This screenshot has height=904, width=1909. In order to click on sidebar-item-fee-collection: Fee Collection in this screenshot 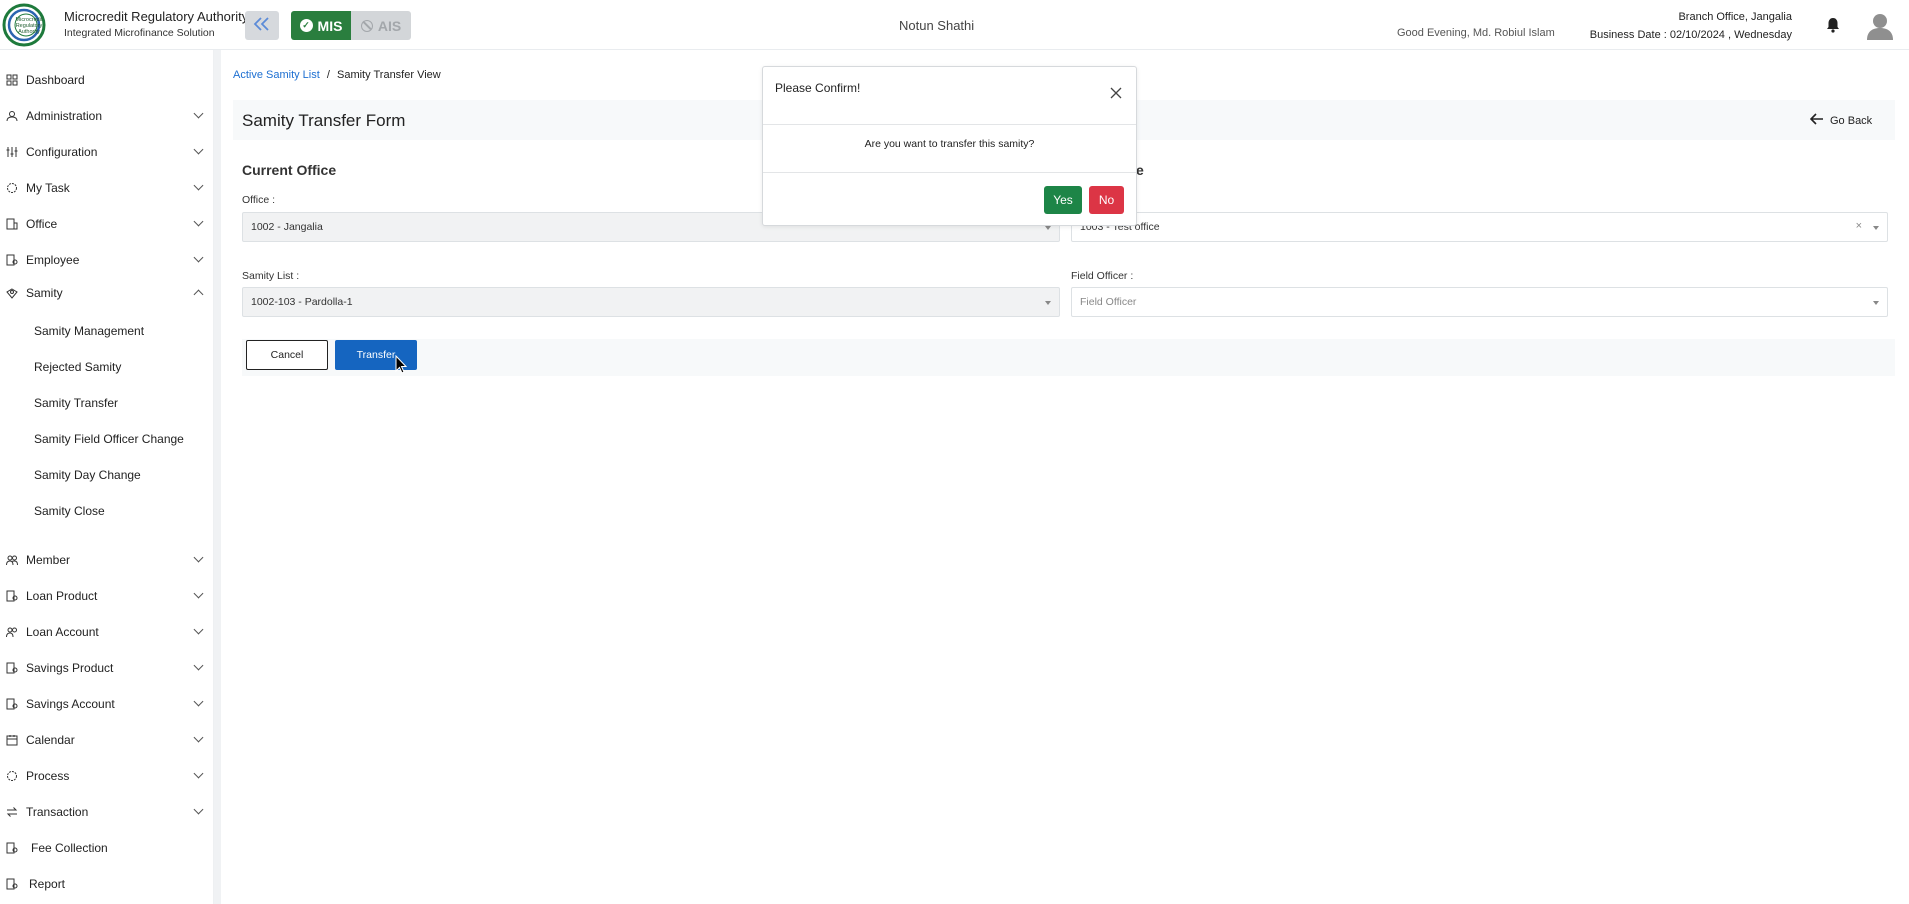, I will do `click(107, 848)`.